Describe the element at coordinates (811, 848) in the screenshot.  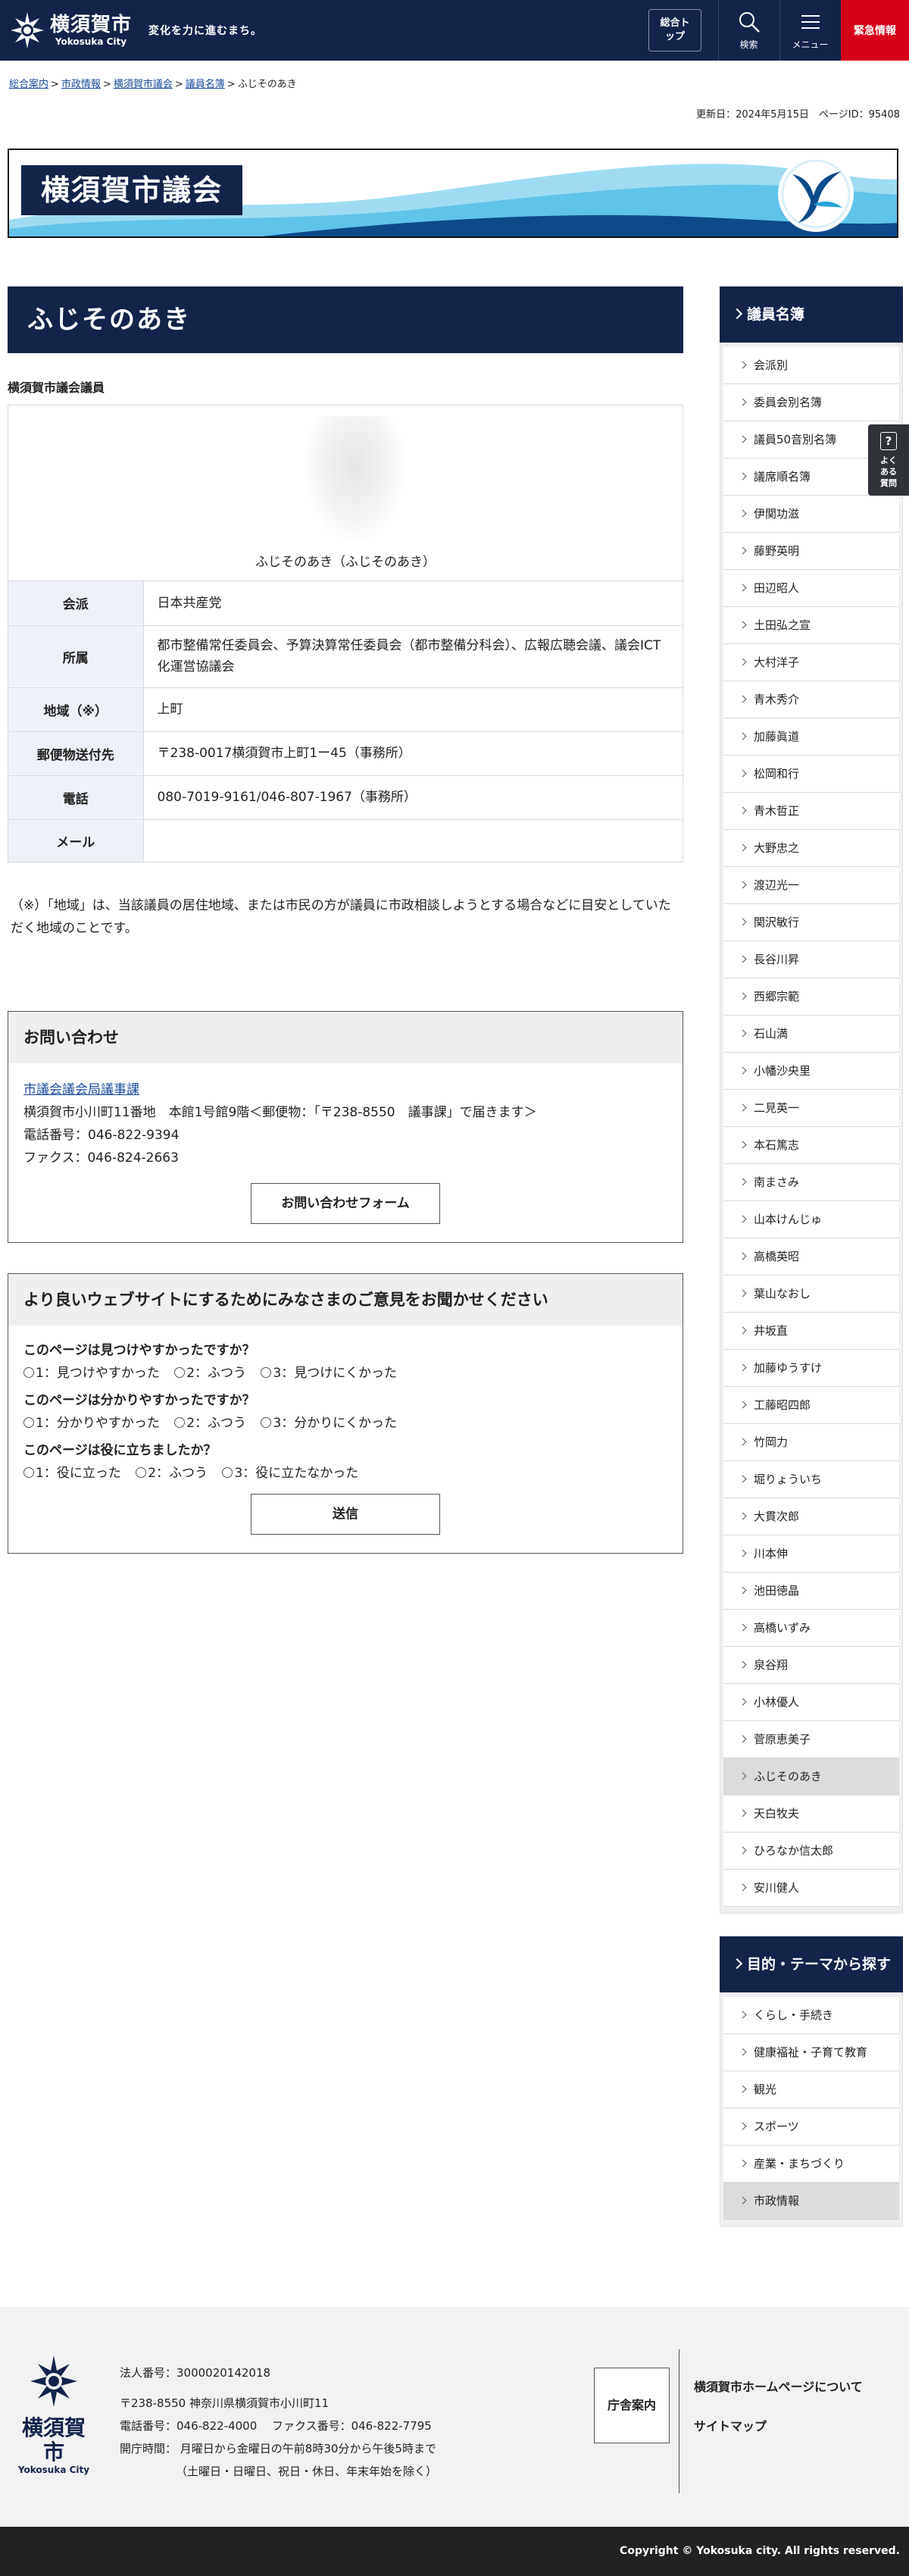
I see `sidebar-roster-item: 大野忠之` at that location.